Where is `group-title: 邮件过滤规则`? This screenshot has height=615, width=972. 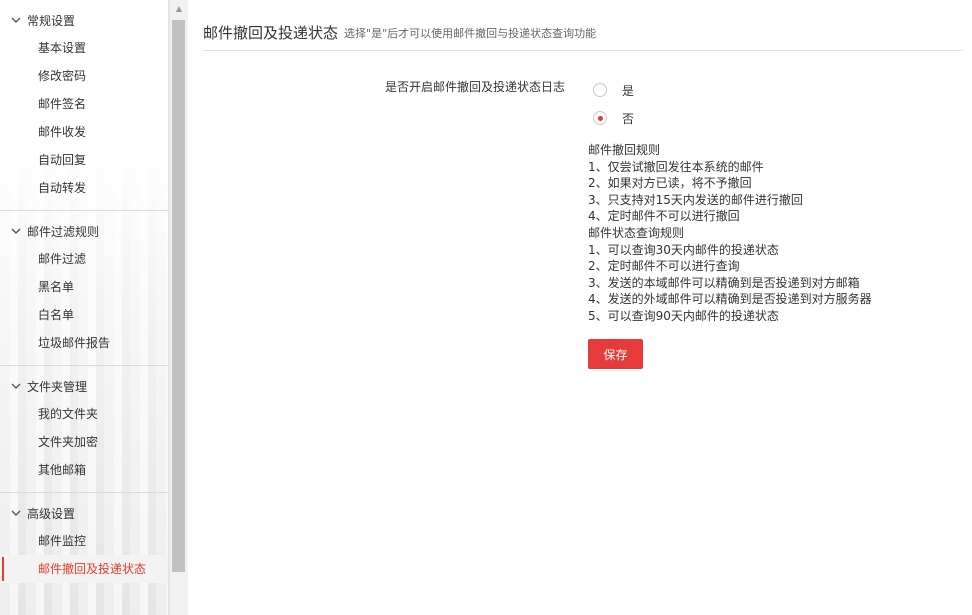 group-title: 邮件过滤规则 is located at coordinates (63, 231).